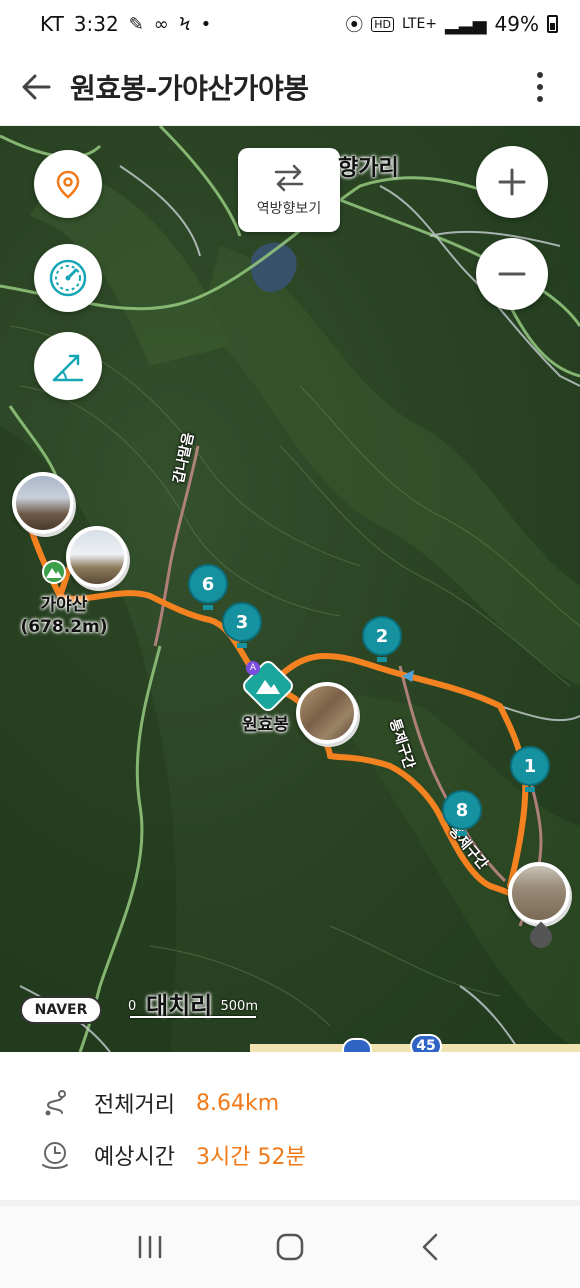  I want to click on time-label: 예상시간, so click(134, 1157).